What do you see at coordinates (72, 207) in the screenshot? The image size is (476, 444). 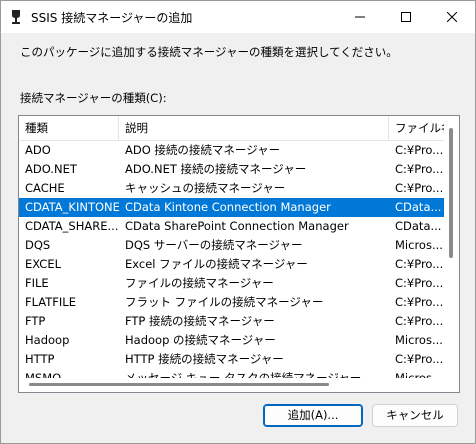 I see `row-type: CDATA_KINTONE` at bounding box center [72, 207].